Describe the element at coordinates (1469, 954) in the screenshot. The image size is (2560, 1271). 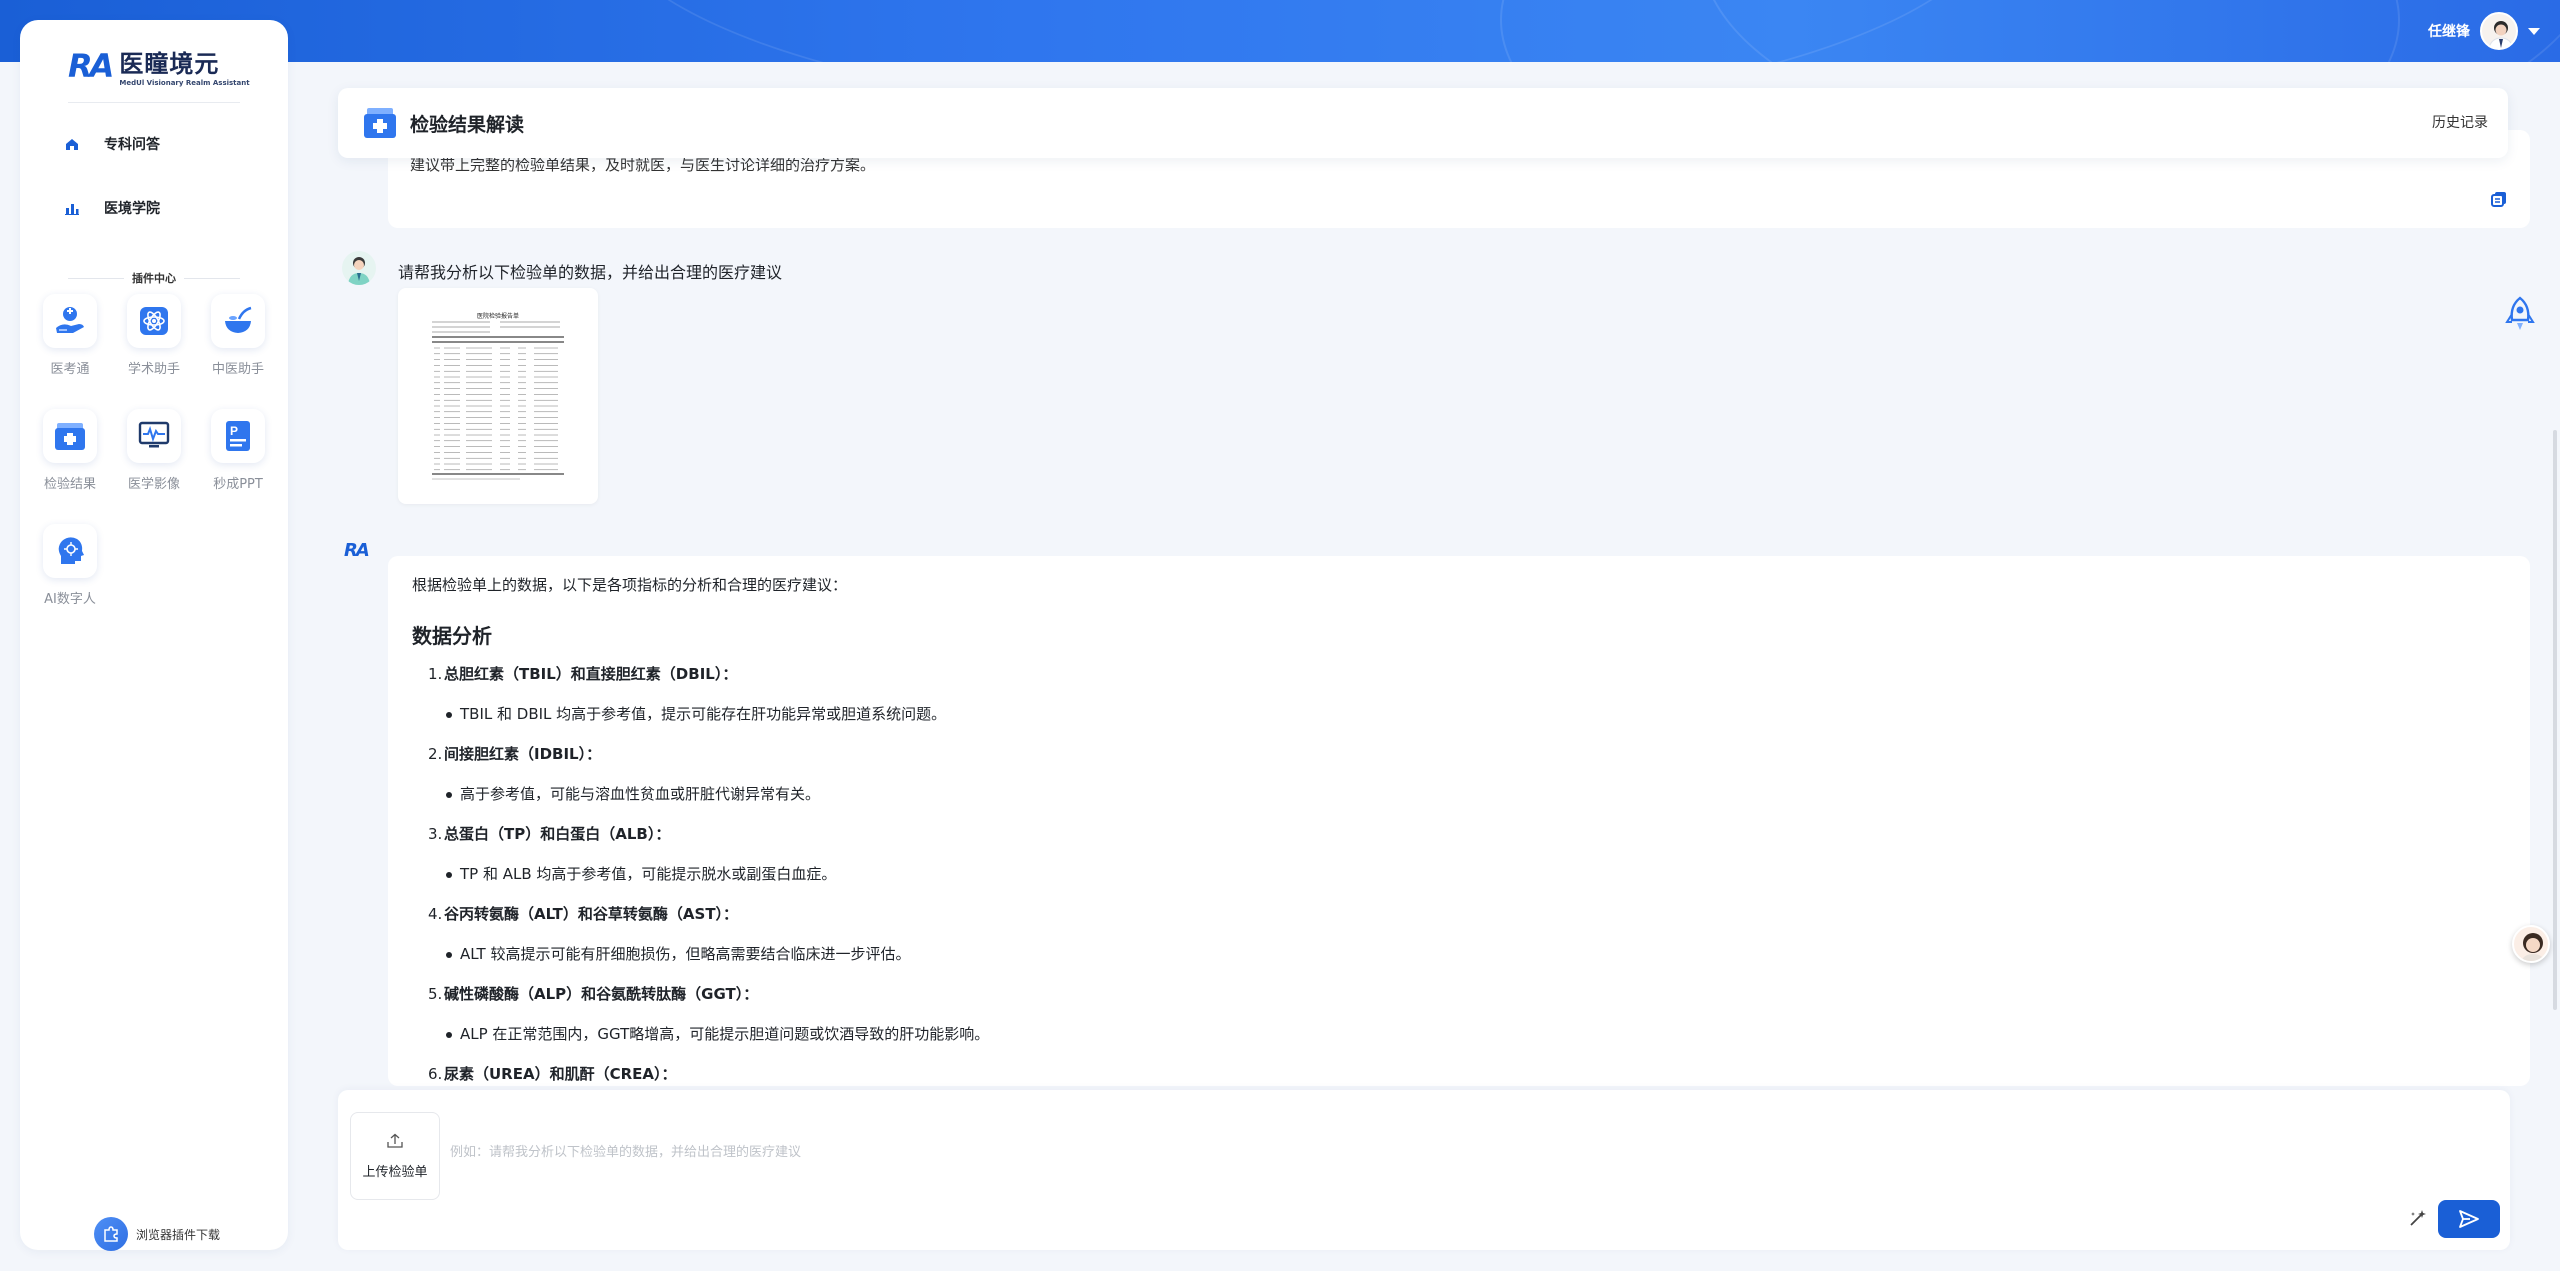
I see `list-item-detail: ALT 较高提示可能有肝细胞损伤，但略高需要结合临床进一步评估。` at that location.